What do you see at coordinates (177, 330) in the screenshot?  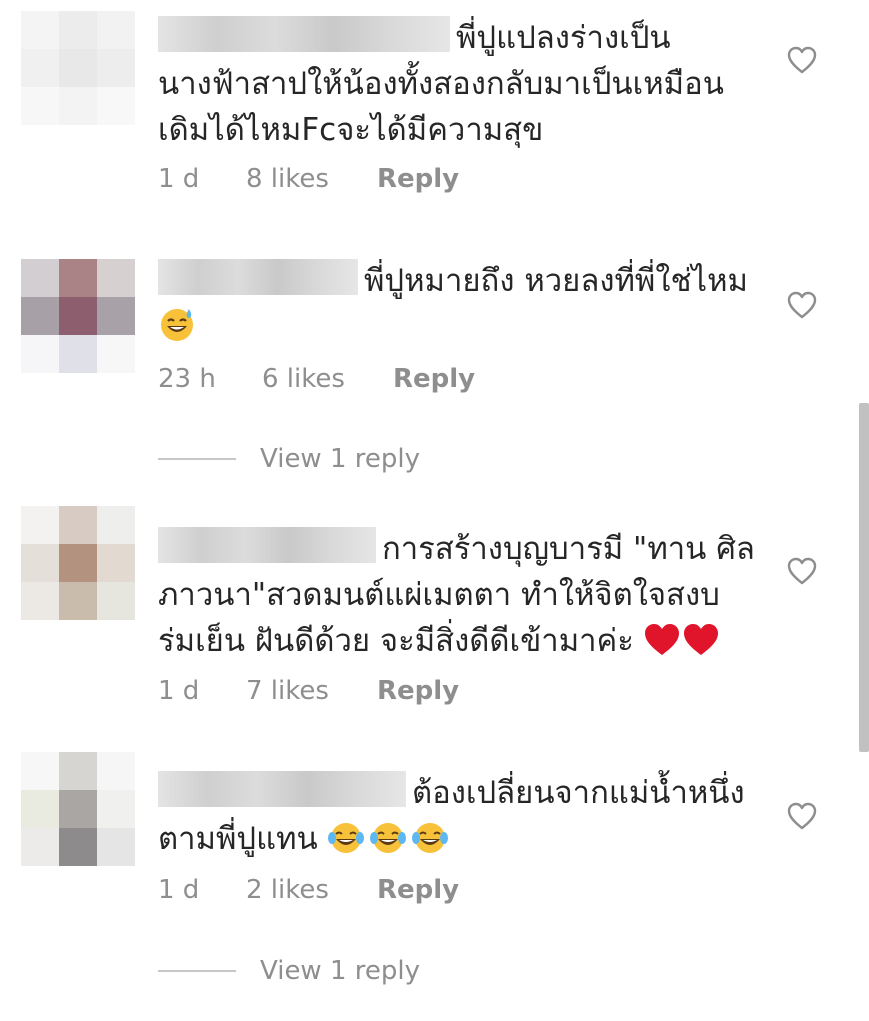 I see `sweat-smile-emoji` at bounding box center [177, 330].